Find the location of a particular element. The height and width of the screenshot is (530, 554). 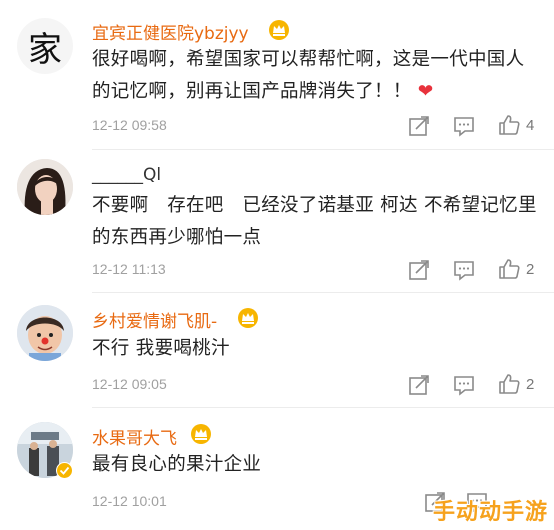

verified-badge-icon is located at coordinates (64, 470).